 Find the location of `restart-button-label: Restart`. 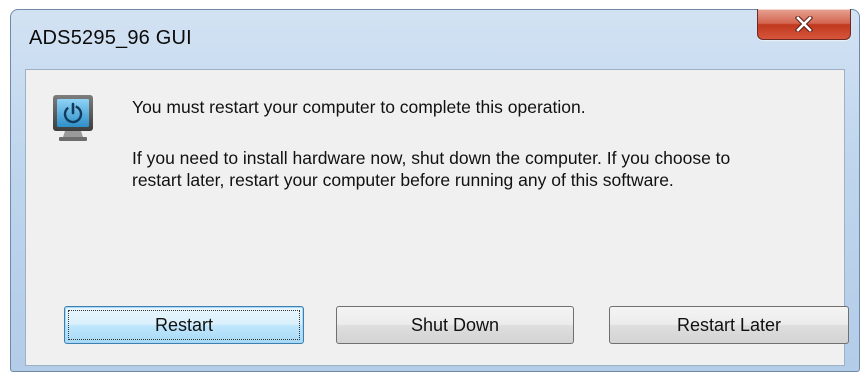

restart-button-label: Restart is located at coordinates (184, 324).